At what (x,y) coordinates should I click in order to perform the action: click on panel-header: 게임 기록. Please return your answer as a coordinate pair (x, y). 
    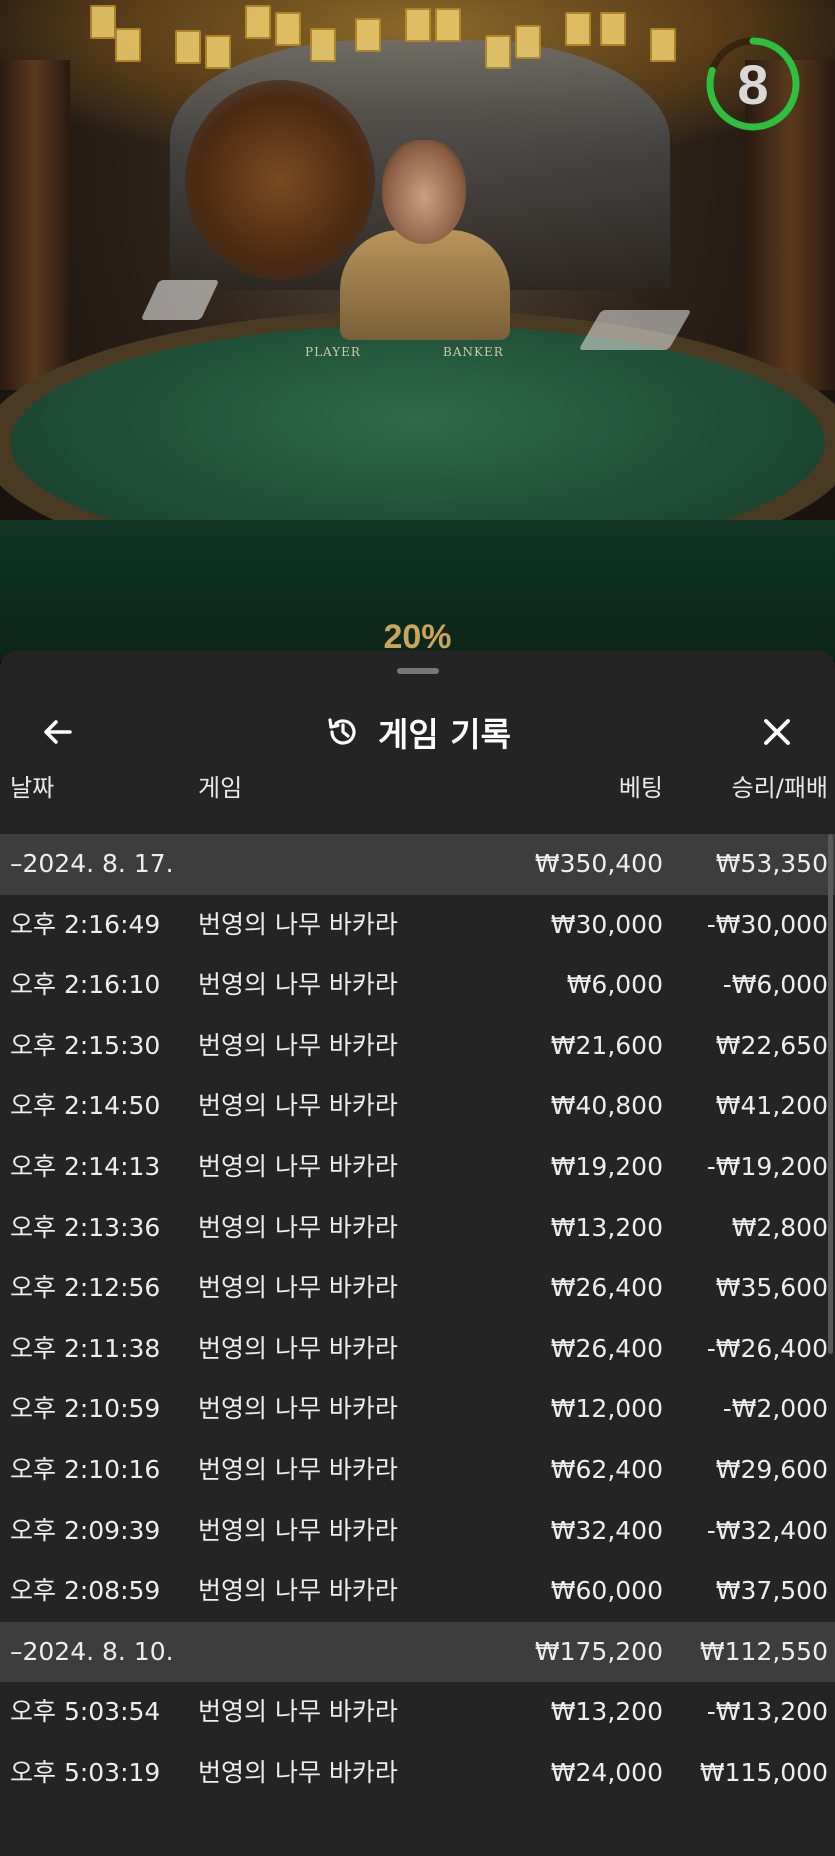
    Looking at the image, I should click on (417, 730).